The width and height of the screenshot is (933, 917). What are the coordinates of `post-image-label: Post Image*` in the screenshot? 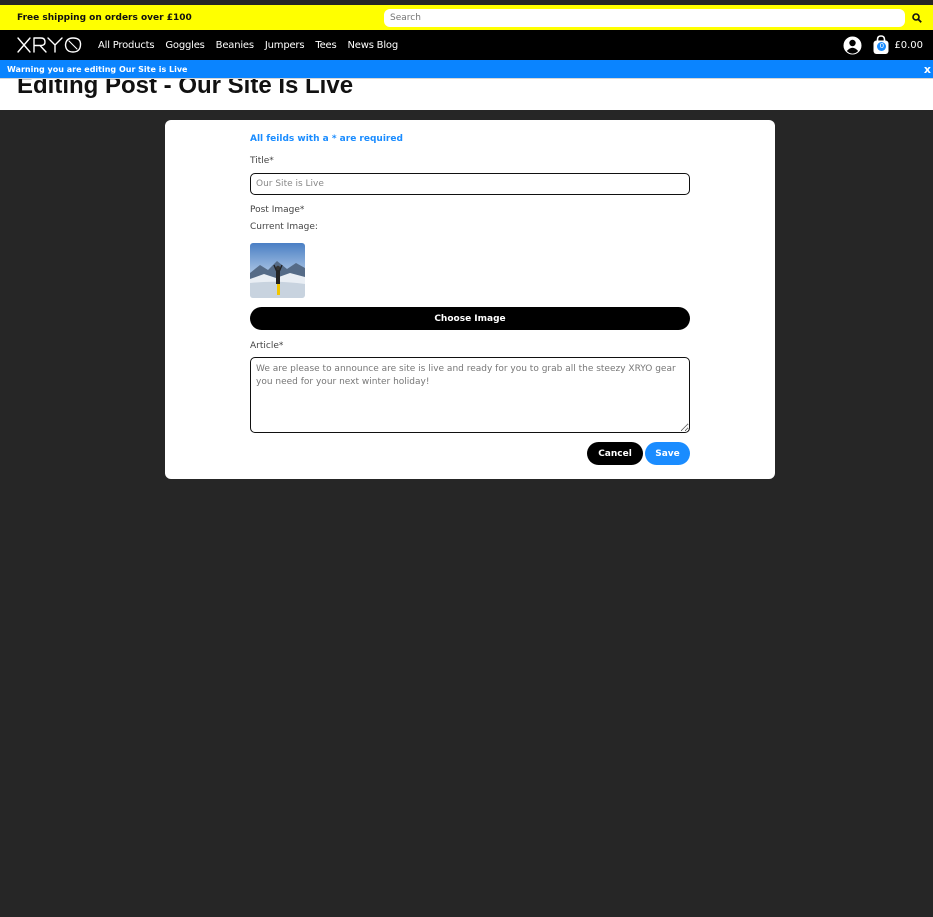 It's located at (277, 210).